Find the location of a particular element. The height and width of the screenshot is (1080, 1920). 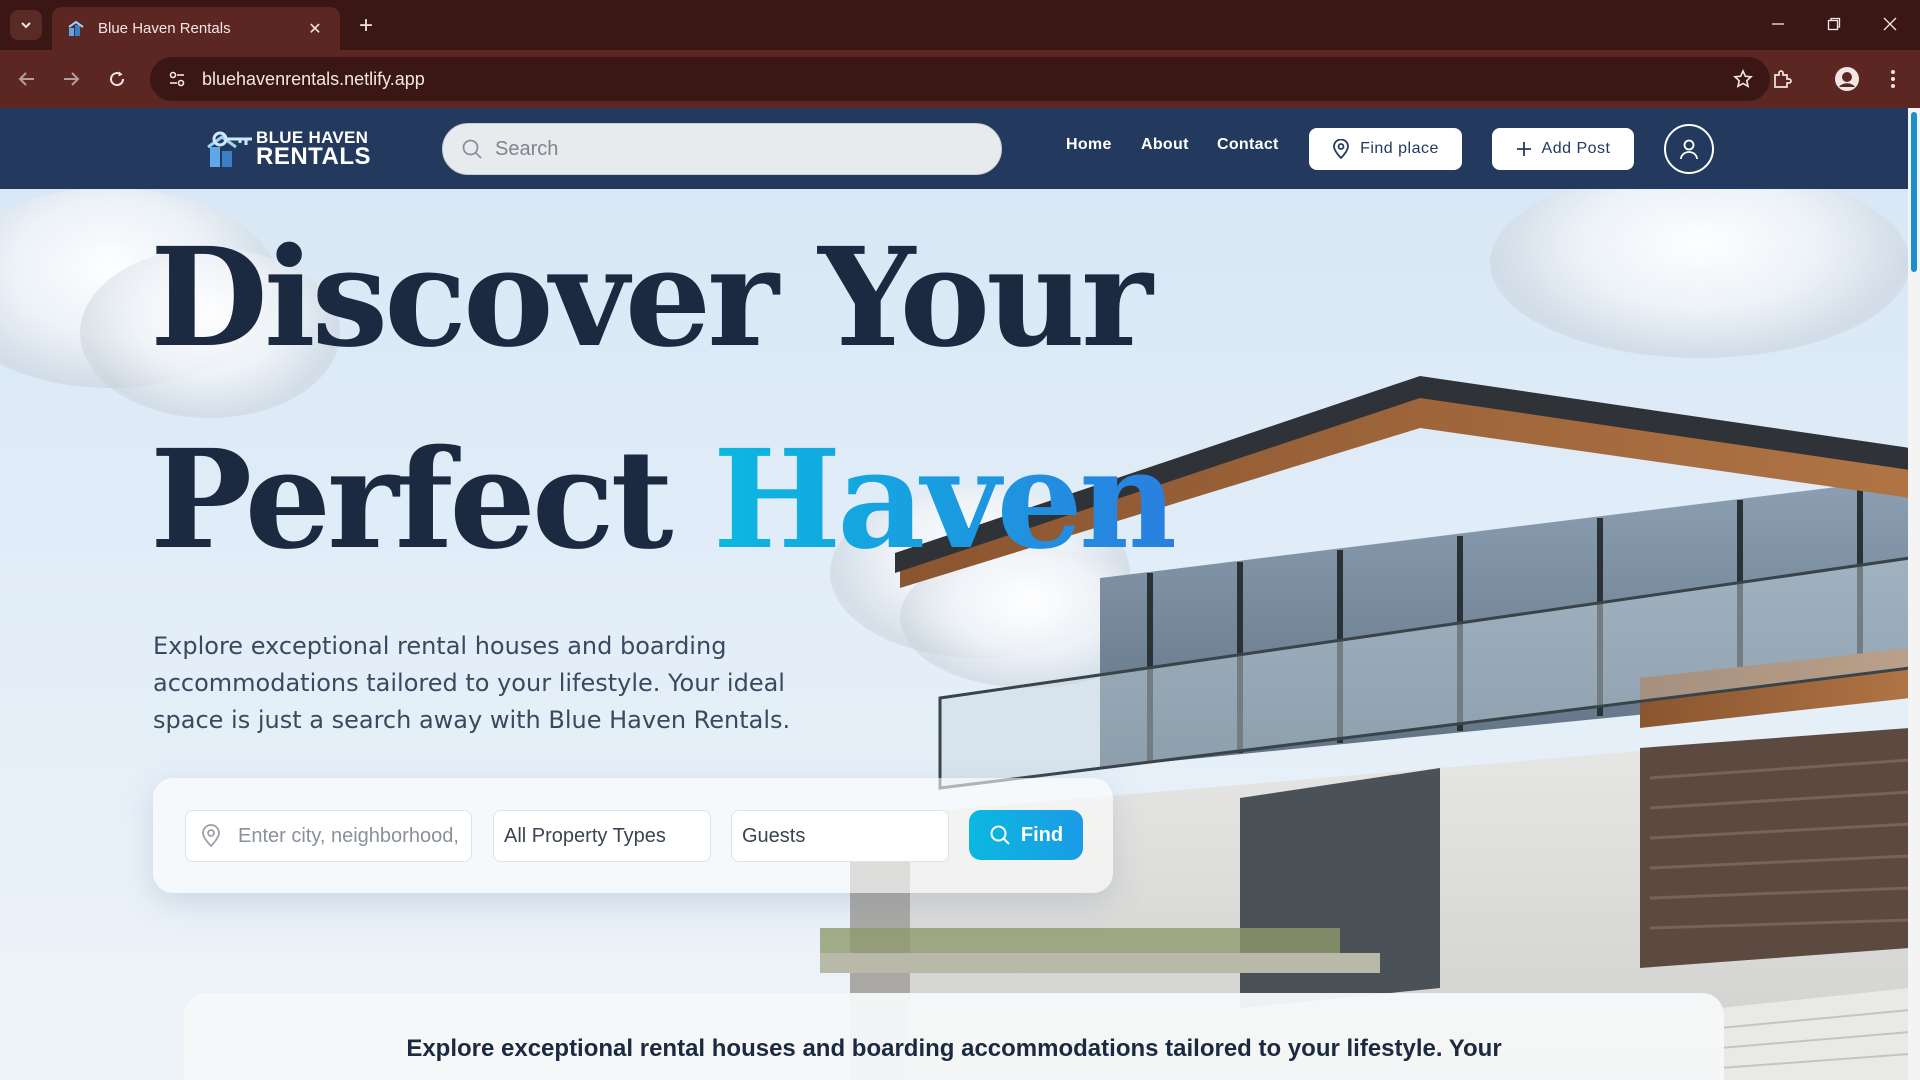

reload-icon is located at coordinates (117, 79).